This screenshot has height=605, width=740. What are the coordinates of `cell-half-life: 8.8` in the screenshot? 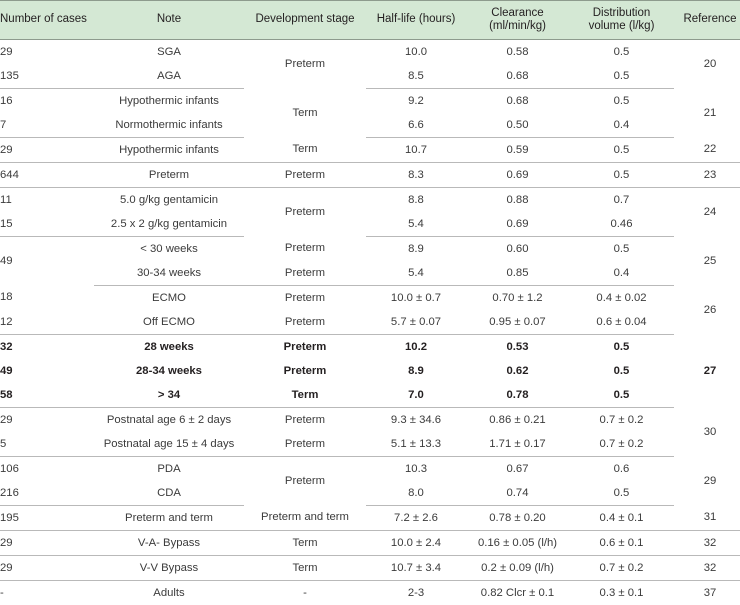 It's located at (416, 200).